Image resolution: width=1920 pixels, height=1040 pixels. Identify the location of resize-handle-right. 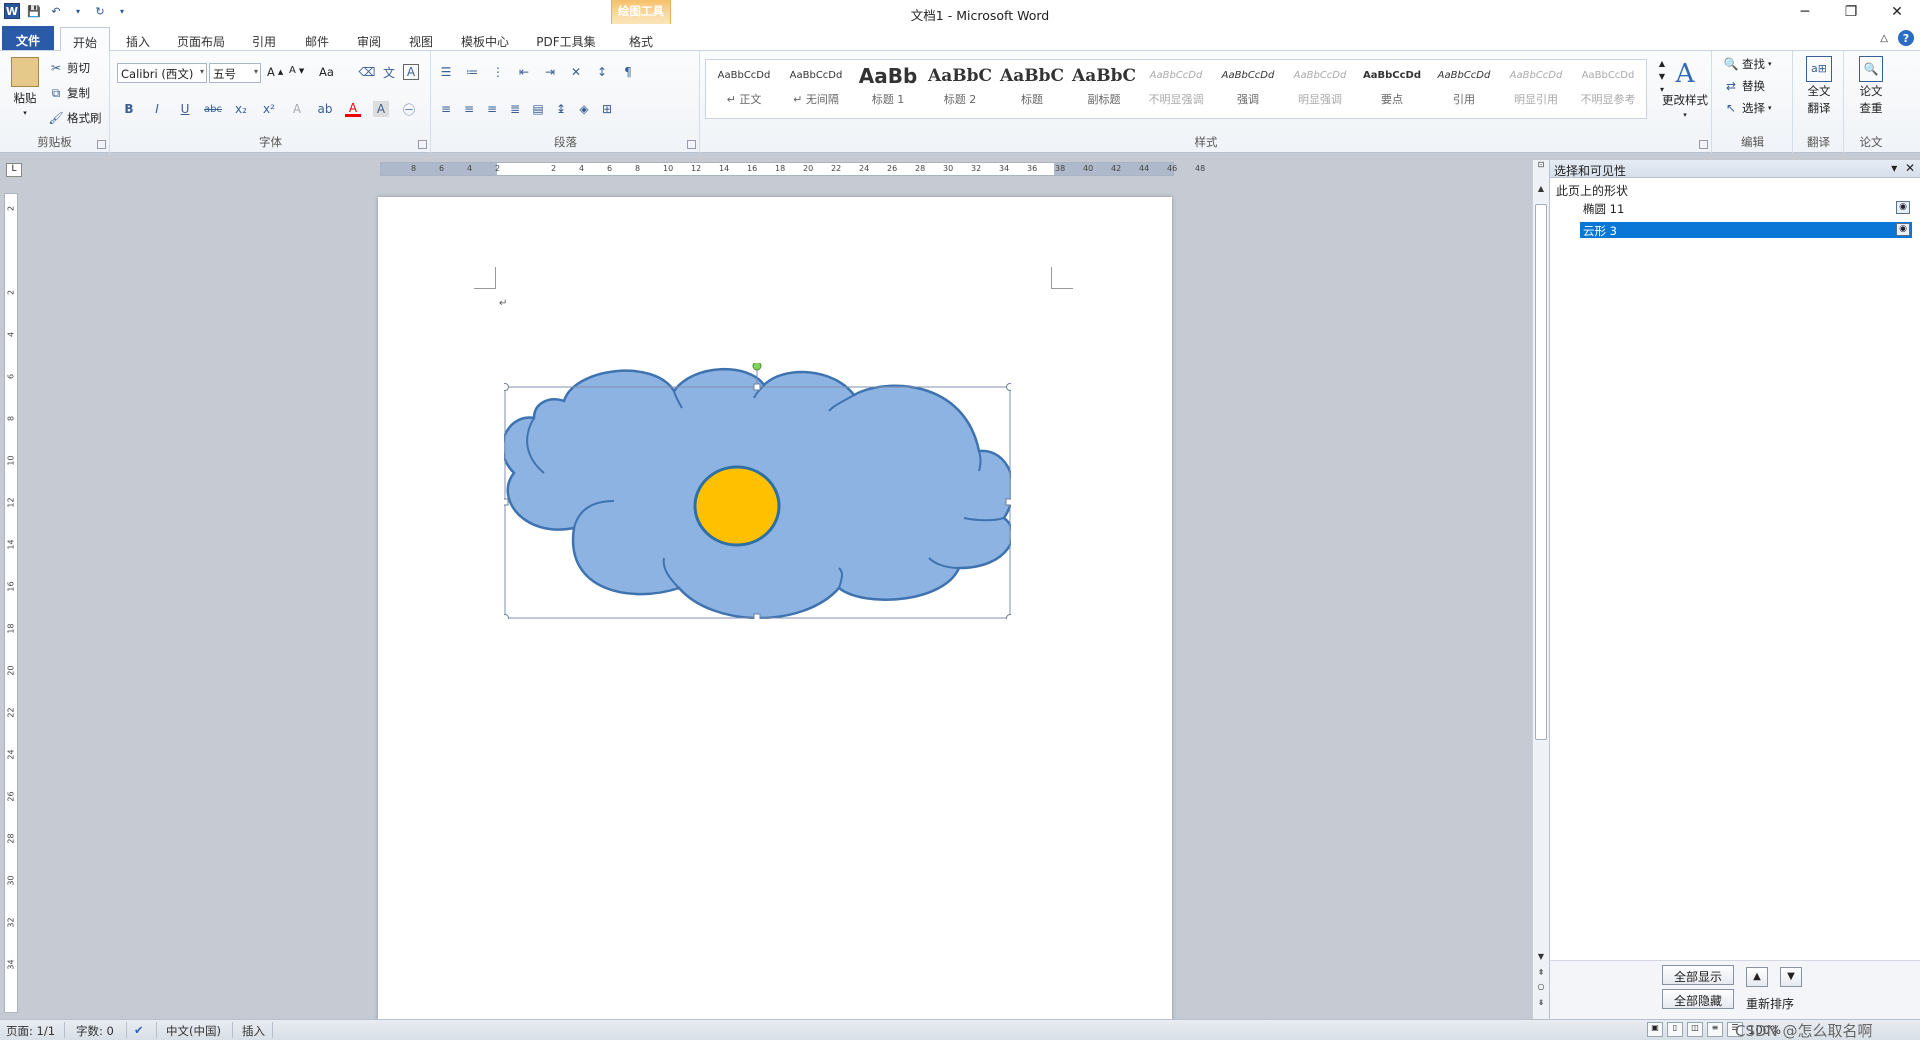
(1008, 502).